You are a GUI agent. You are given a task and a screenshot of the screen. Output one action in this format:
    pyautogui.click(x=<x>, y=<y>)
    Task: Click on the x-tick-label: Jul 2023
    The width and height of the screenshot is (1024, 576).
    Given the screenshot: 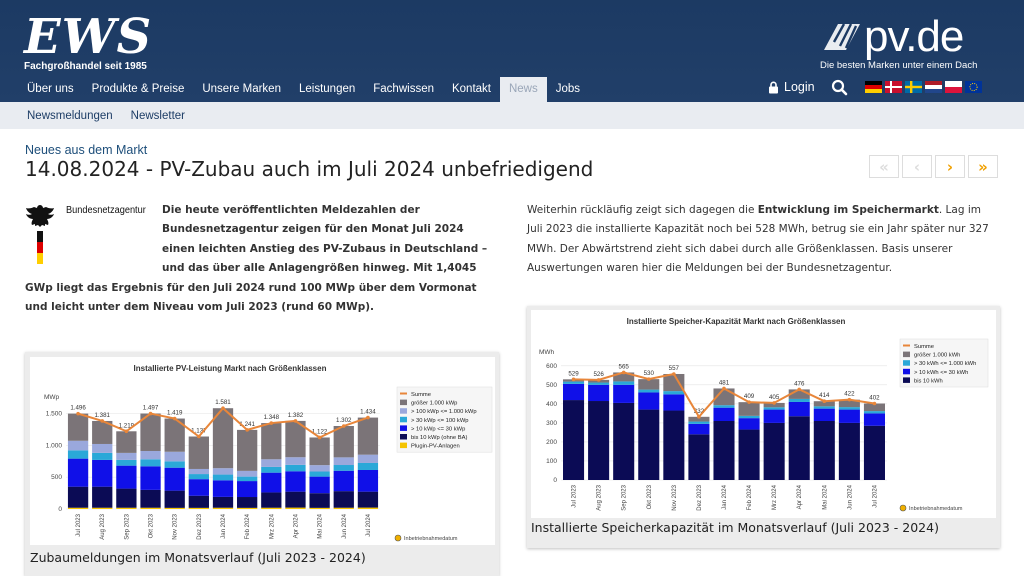 What is the action you would take?
    pyautogui.click(x=79, y=524)
    